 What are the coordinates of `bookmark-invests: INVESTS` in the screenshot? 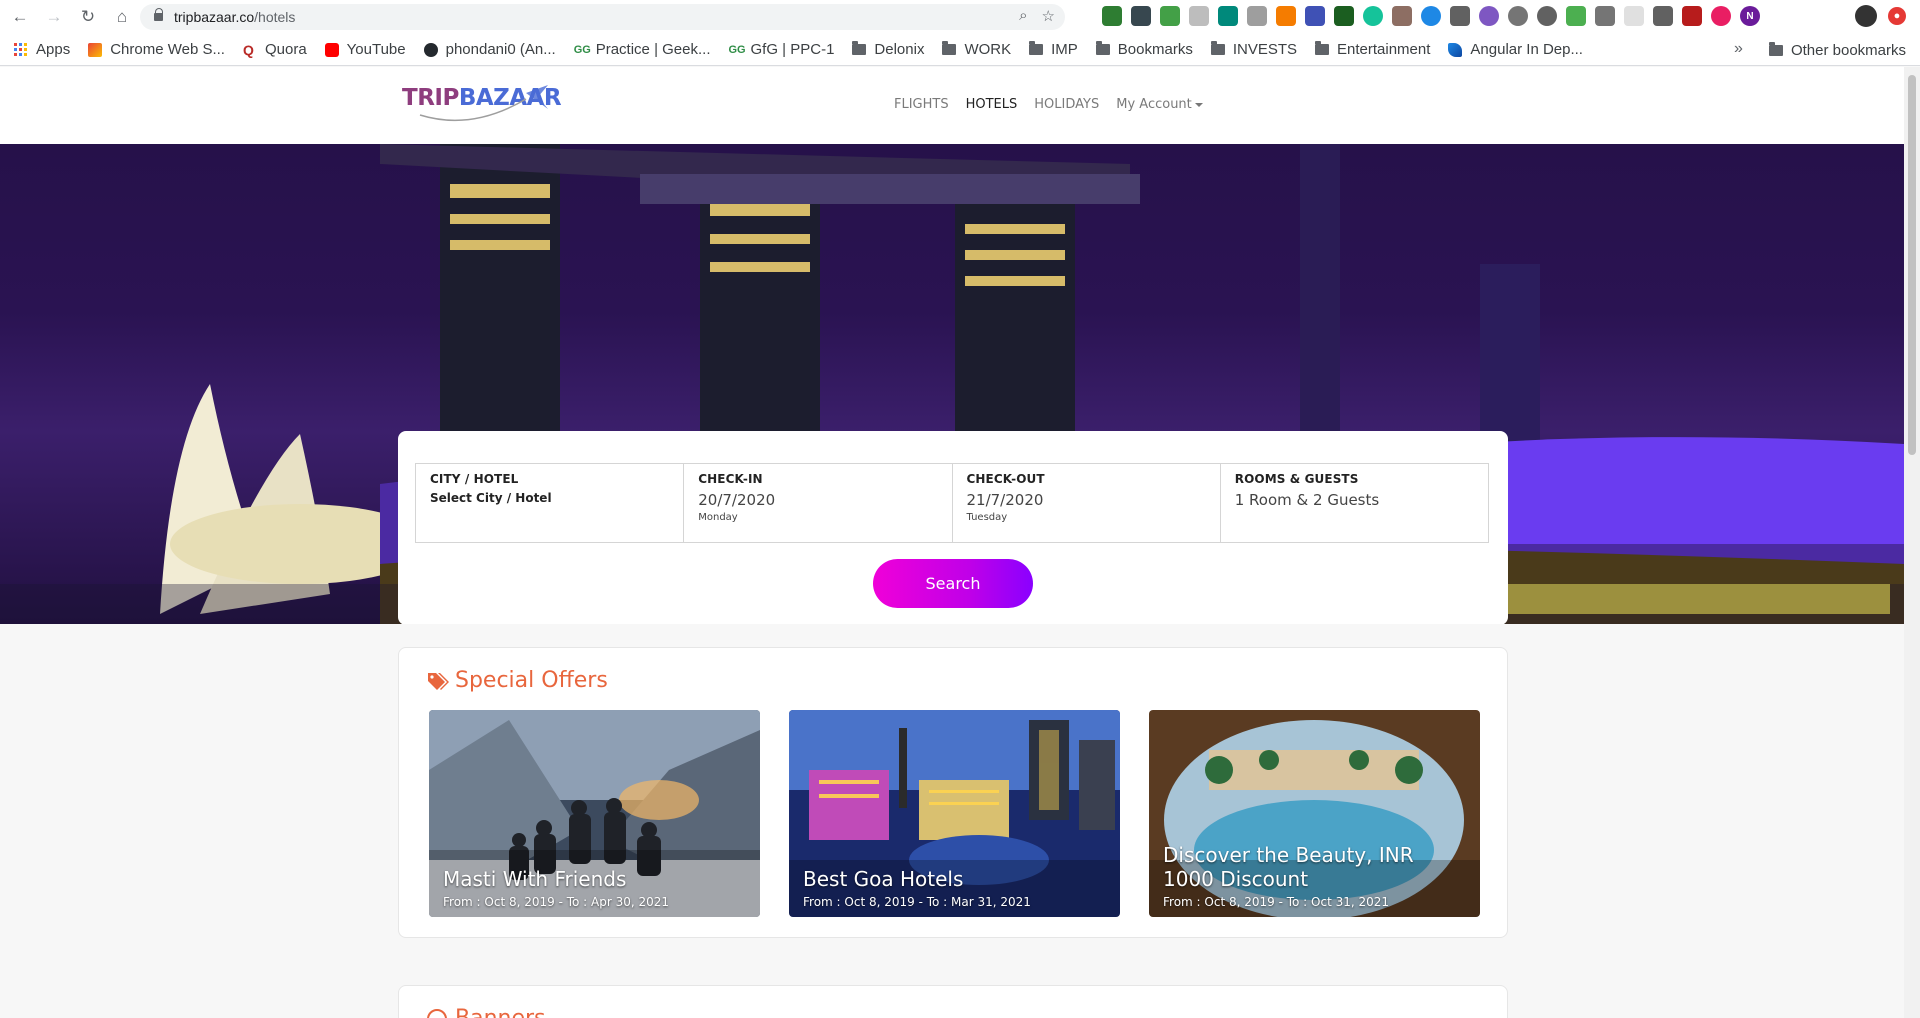 It's located at (1253, 49).